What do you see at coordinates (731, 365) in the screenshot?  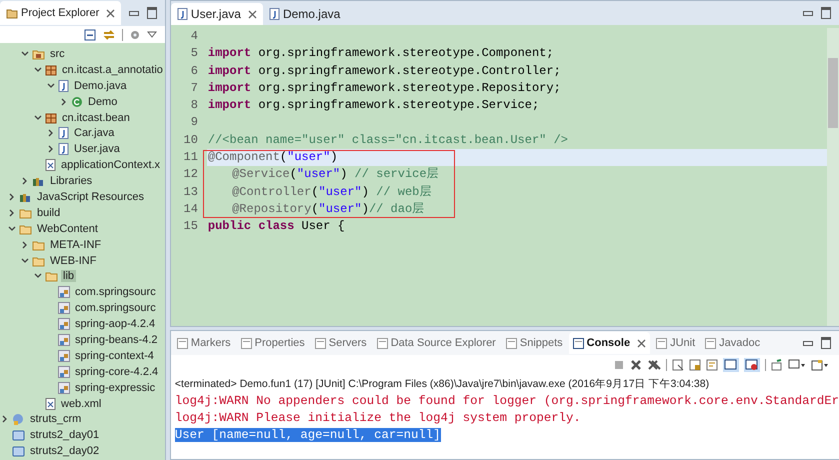 I see `pin-console-icon` at bounding box center [731, 365].